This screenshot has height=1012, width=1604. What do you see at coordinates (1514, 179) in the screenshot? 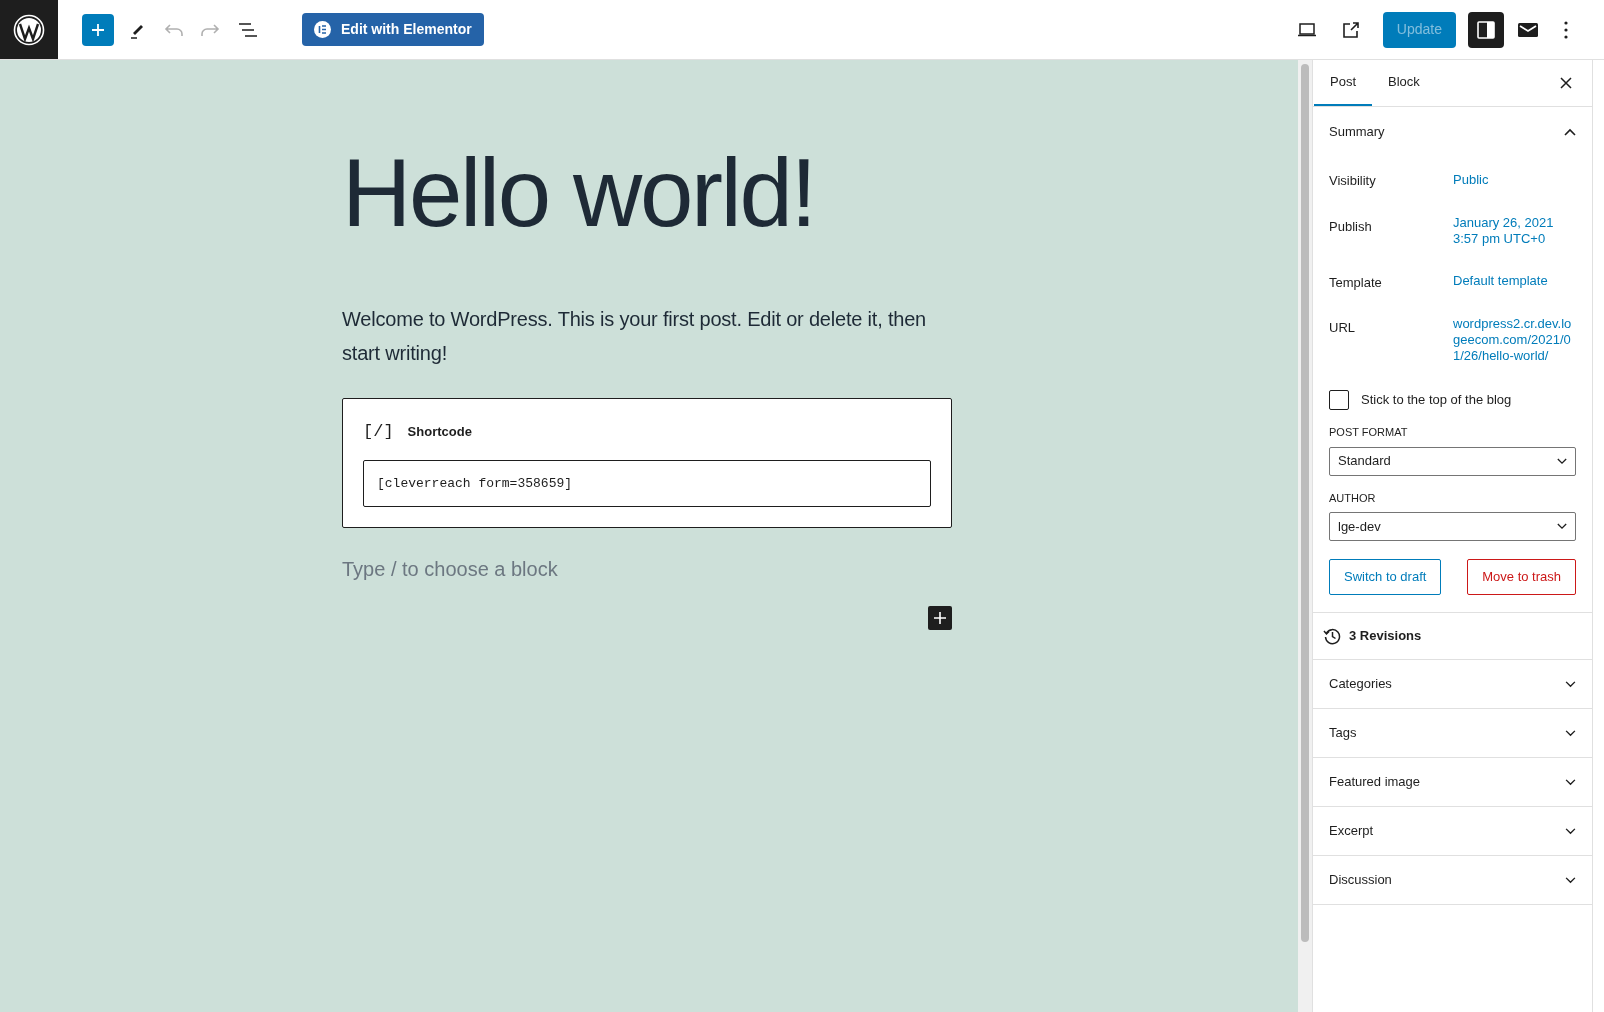
I see `summary-value-link: Public` at bounding box center [1514, 179].